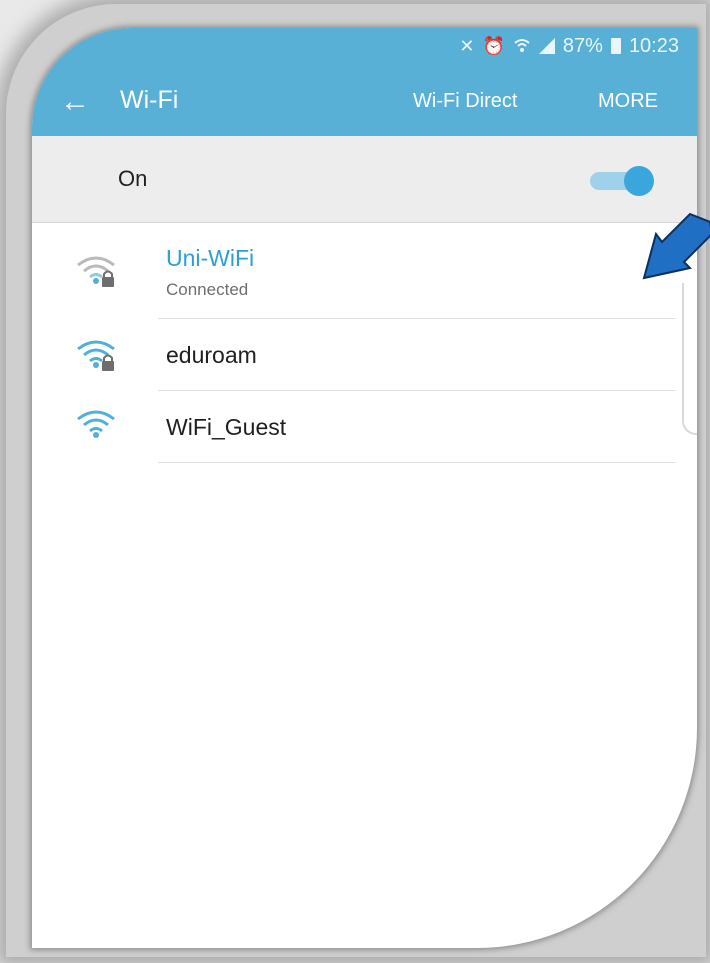 The image size is (710, 963). I want to click on toggle-label: On, so click(133, 178).